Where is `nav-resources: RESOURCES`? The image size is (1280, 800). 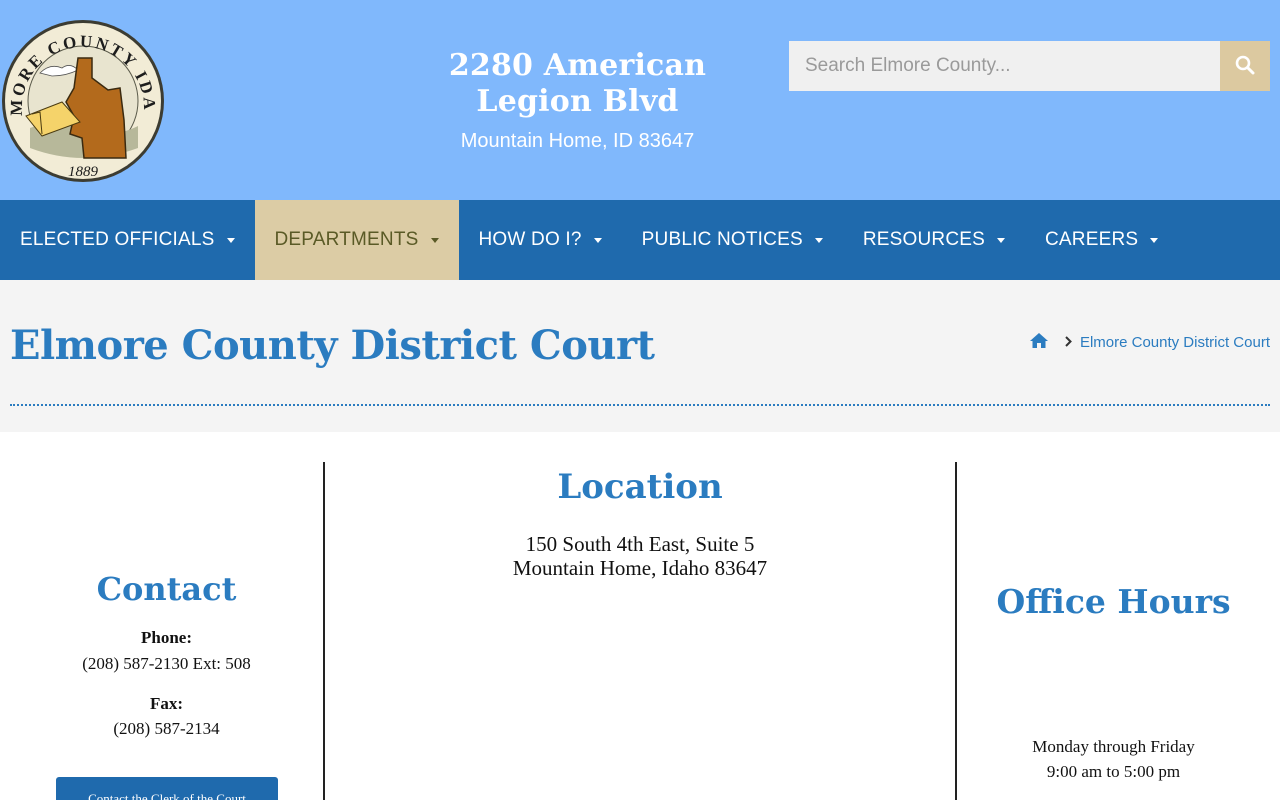 nav-resources: RESOURCES is located at coordinates (934, 240).